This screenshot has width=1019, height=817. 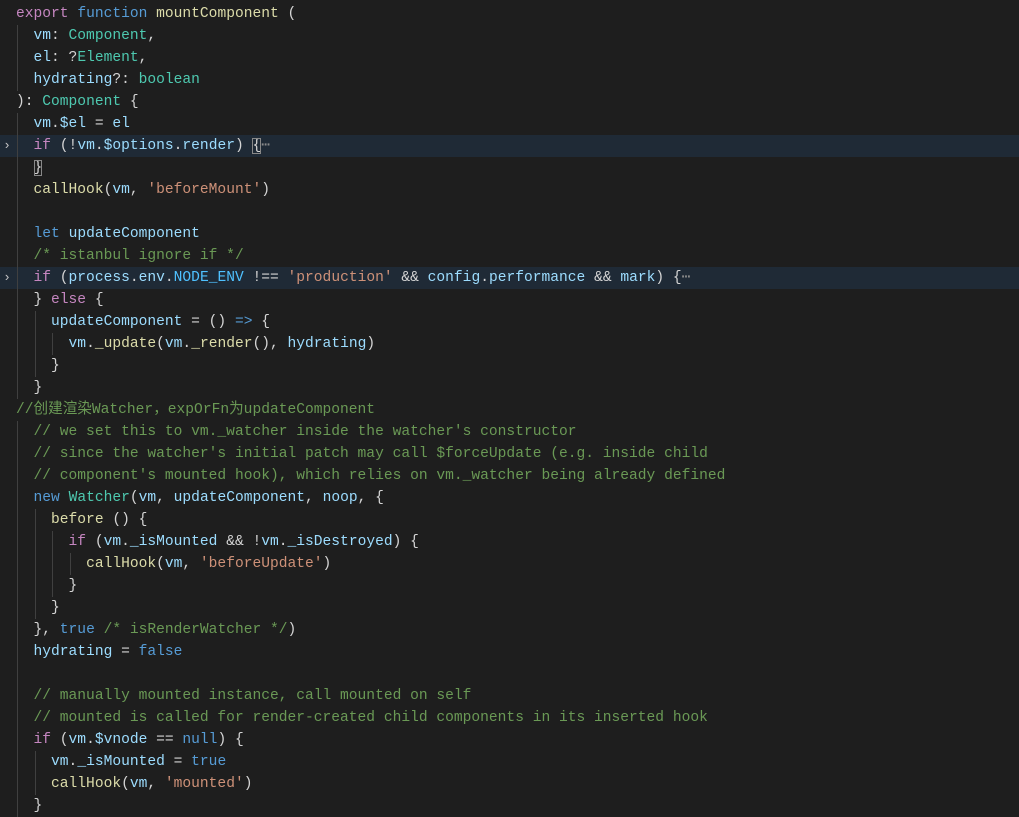 What do you see at coordinates (64, 58) in the screenshot?
I see `code-token: : ?` at bounding box center [64, 58].